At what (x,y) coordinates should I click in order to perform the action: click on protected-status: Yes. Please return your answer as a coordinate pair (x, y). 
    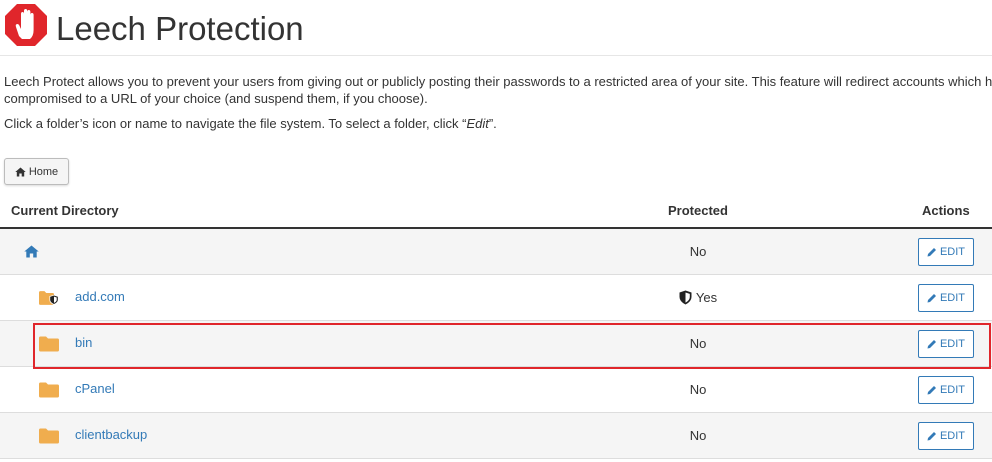
    Looking at the image, I should click on (698, 297).